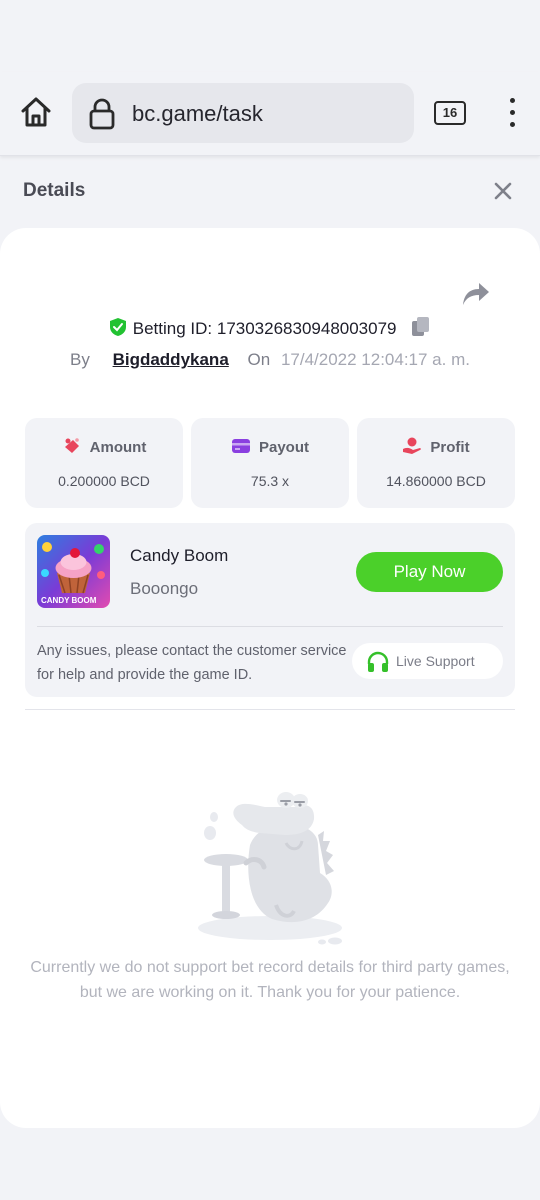 Image resolution: width=540 pixels, height=1200 pixels. Describe the element at coordinates (171, 359) in the screenshot. I see `username-link: Bigdaddykana` at that location.